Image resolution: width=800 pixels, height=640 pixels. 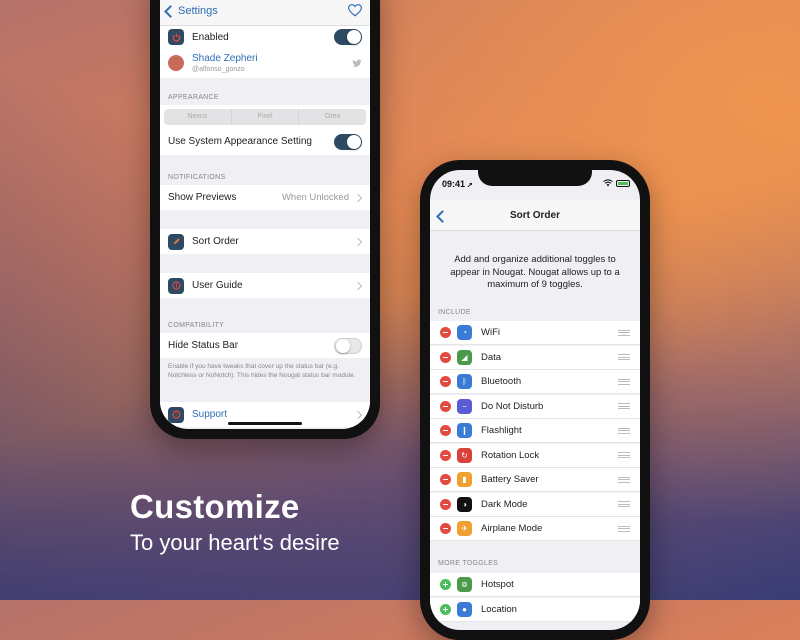 I want to click on avatar, so click(x=176, y=63).